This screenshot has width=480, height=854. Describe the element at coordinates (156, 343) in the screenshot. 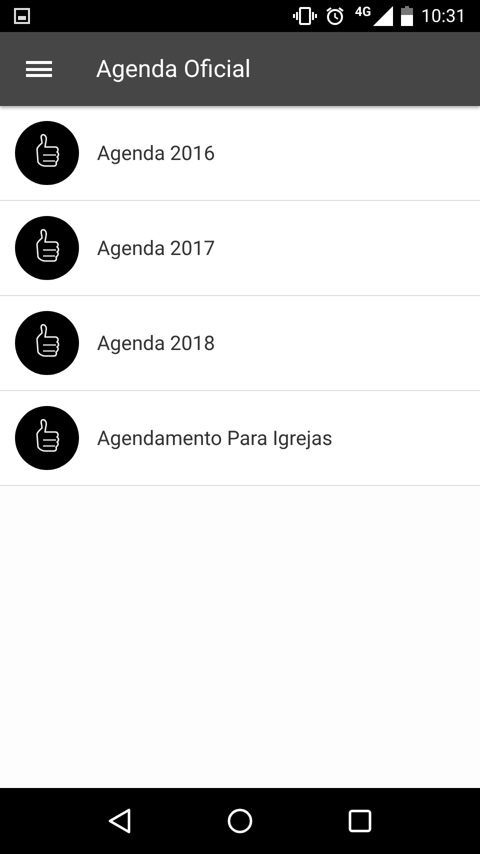

I see `item-label: Agenda 2018` at that location.